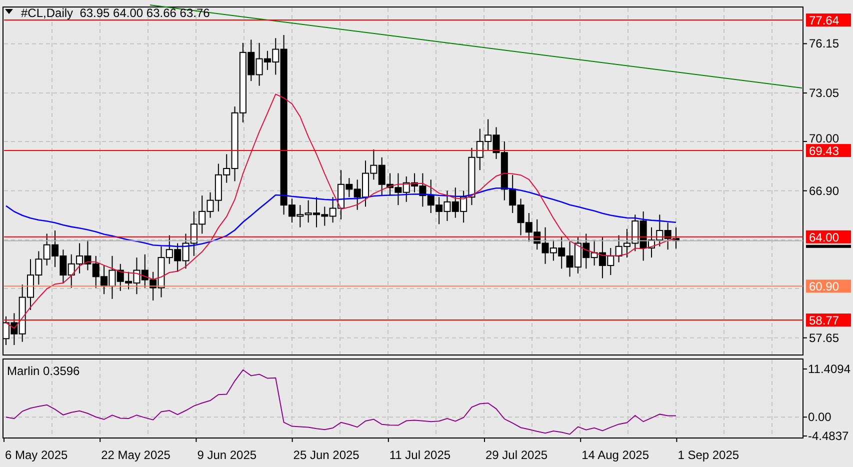 The width and height of the screenshot is (853, 467). I want to click on axis-label: -4.4837, so click(828, 436).